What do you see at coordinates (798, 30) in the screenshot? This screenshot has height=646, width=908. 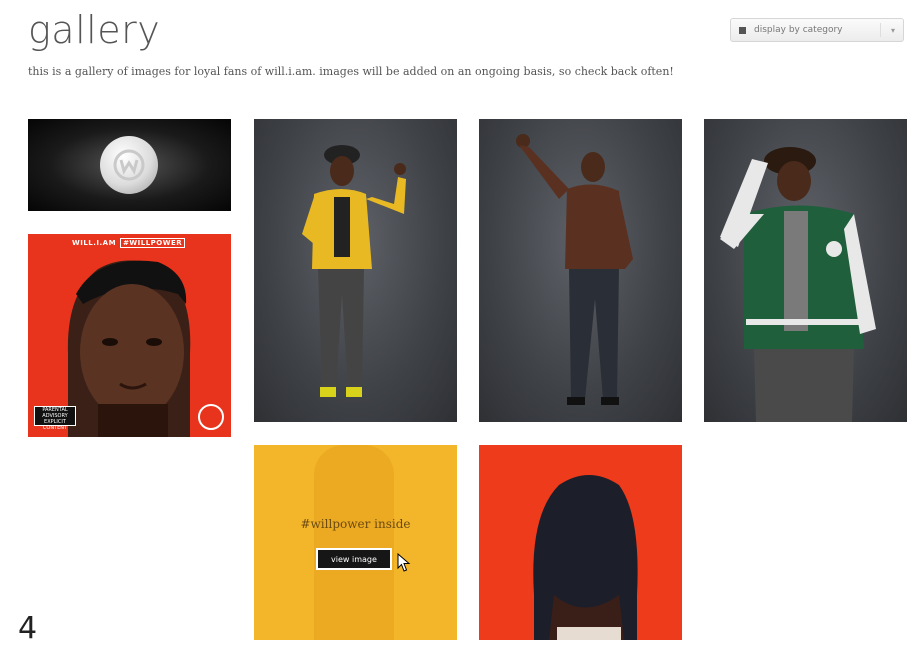 I see `category-dropdown-label: display by category` at bounding box center [798, 30].